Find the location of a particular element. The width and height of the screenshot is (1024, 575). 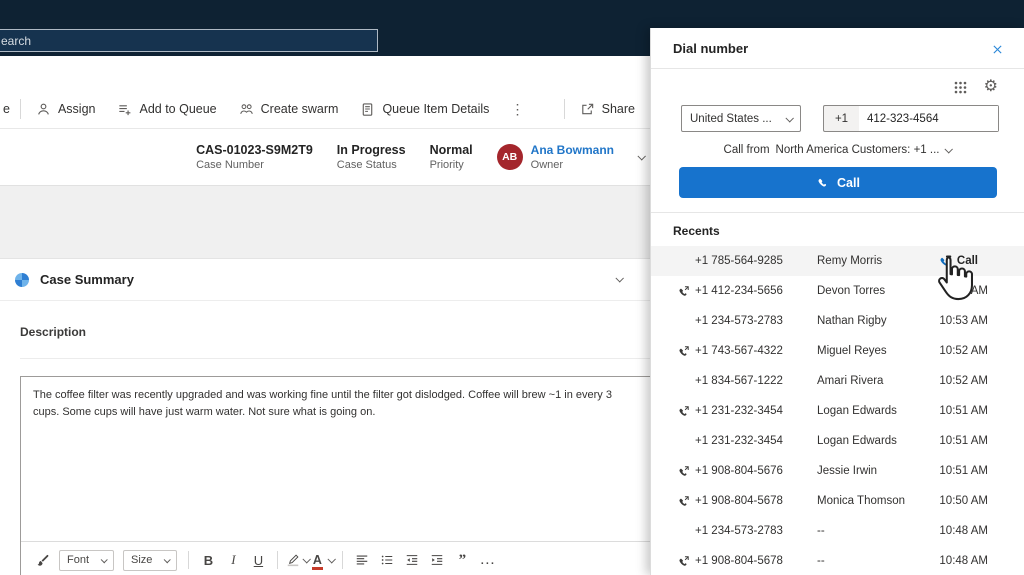

priority-label: Priority is located at coordinates (446, 165).